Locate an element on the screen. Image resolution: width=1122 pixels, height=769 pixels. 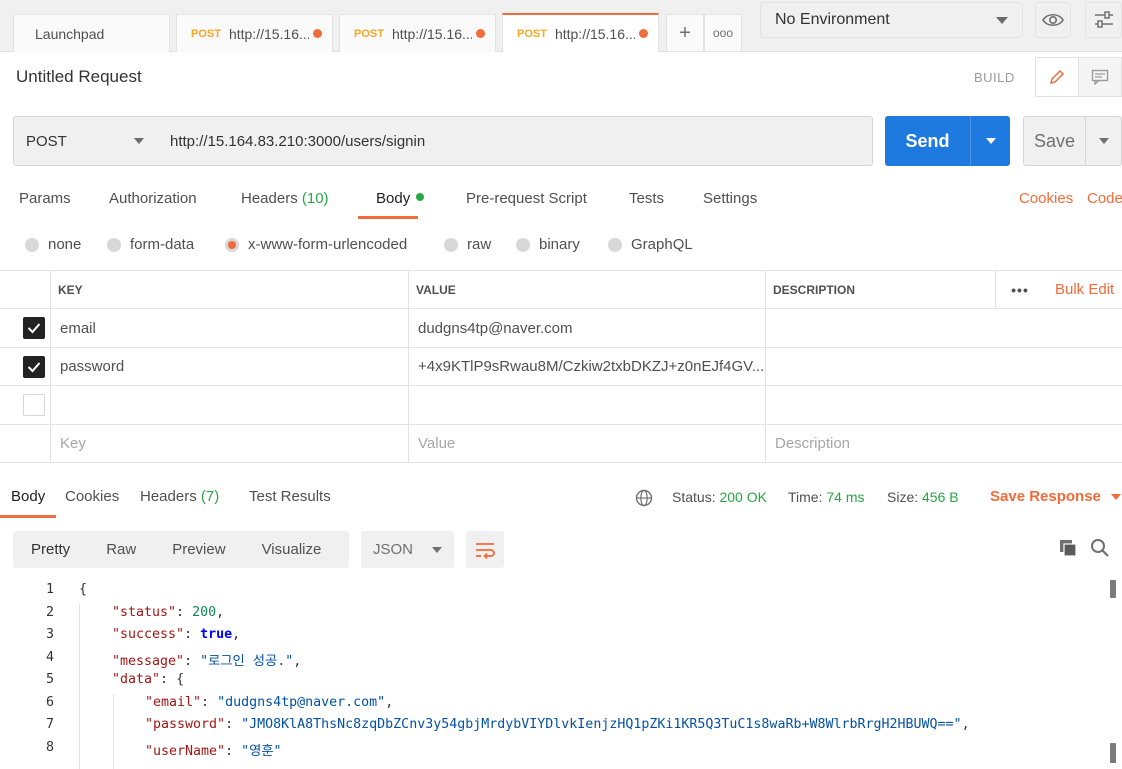
build-mode-toggle is located at coordinates (1078, 77).